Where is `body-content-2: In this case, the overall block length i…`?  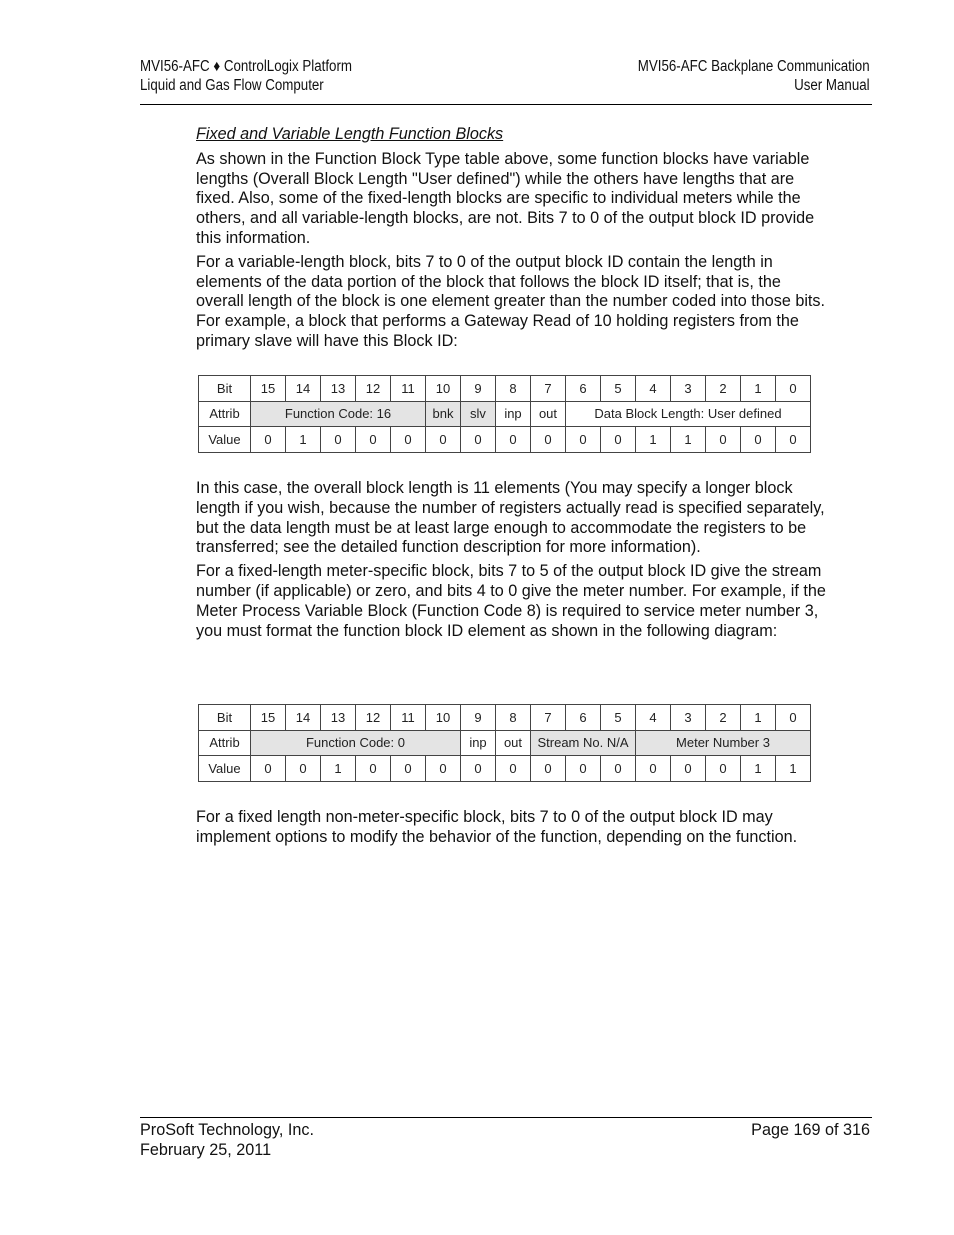
body-content-2: In this case, the overall block length i… is located at coordinates (511, 562).